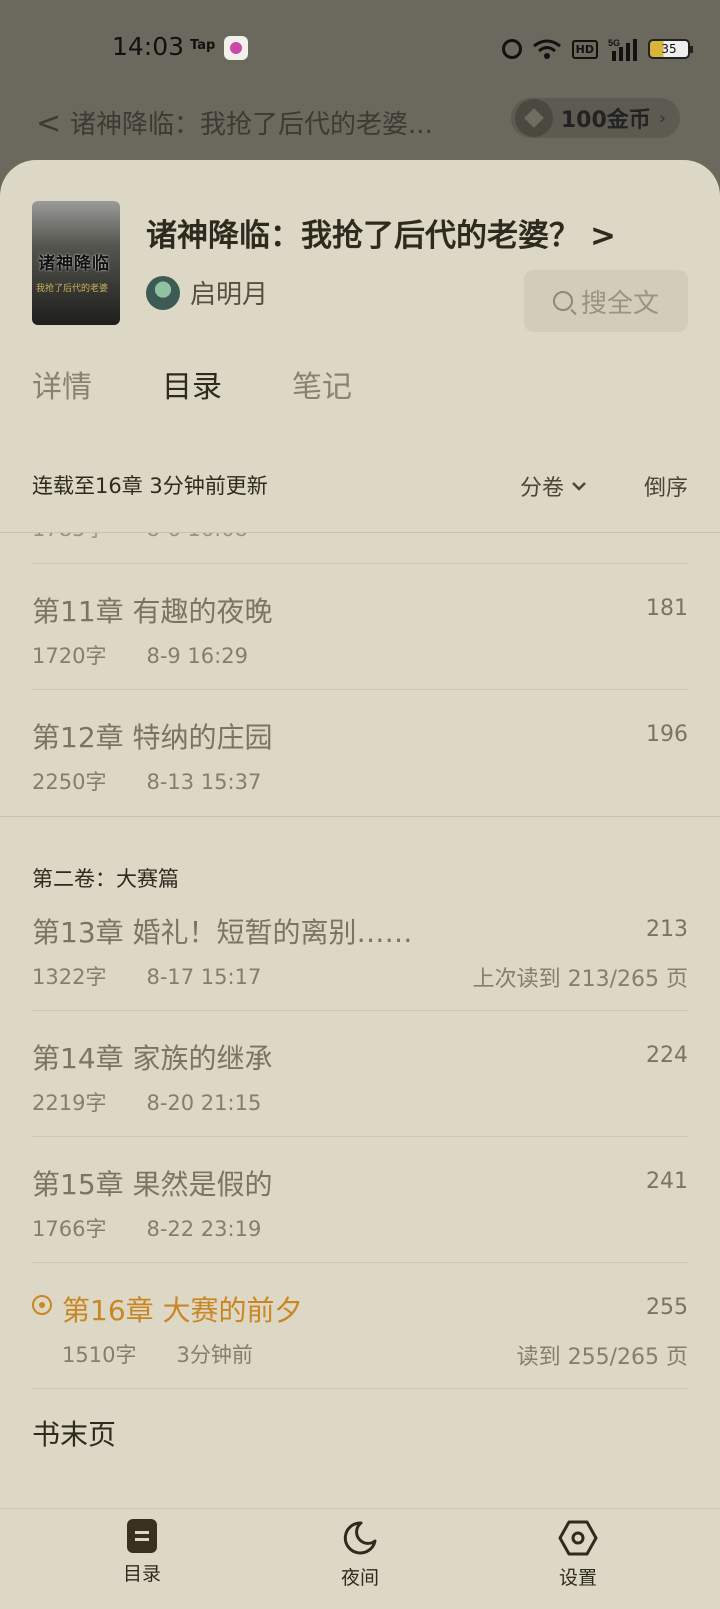 The image size is (720, 1609). I want to click on reading-progress: 读到 255/265 页, so click(602, 1357).